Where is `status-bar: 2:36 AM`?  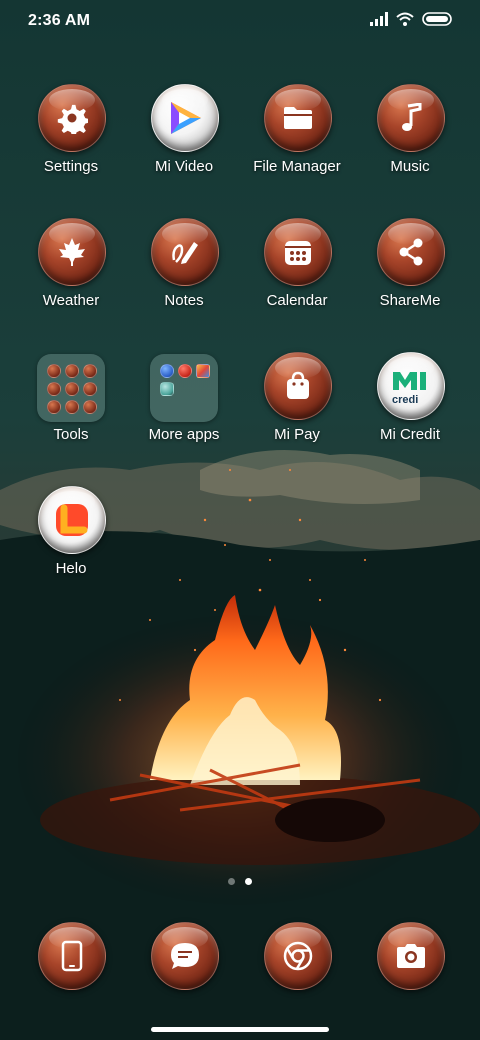
status-bar: 2:36 AM is located at coordinates (240, 22).